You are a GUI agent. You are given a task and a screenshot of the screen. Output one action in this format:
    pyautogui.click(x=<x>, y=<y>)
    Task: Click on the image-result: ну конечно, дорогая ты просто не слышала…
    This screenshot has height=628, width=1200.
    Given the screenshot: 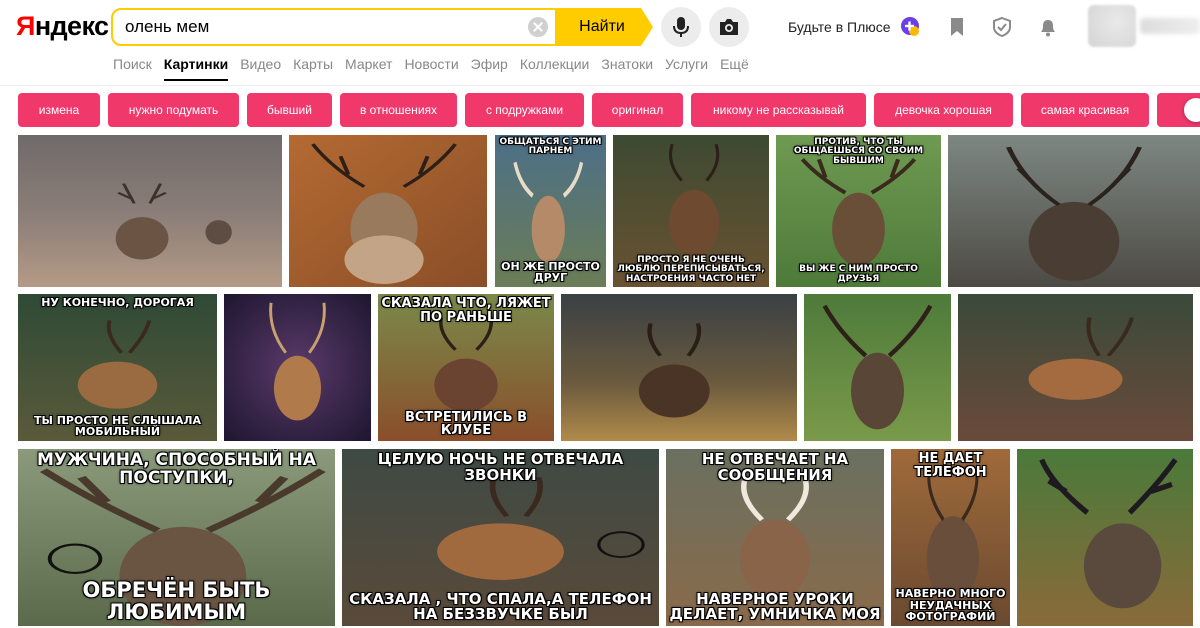 What is the action you would take?
    pyautogui.click(x=117, y=367)
    